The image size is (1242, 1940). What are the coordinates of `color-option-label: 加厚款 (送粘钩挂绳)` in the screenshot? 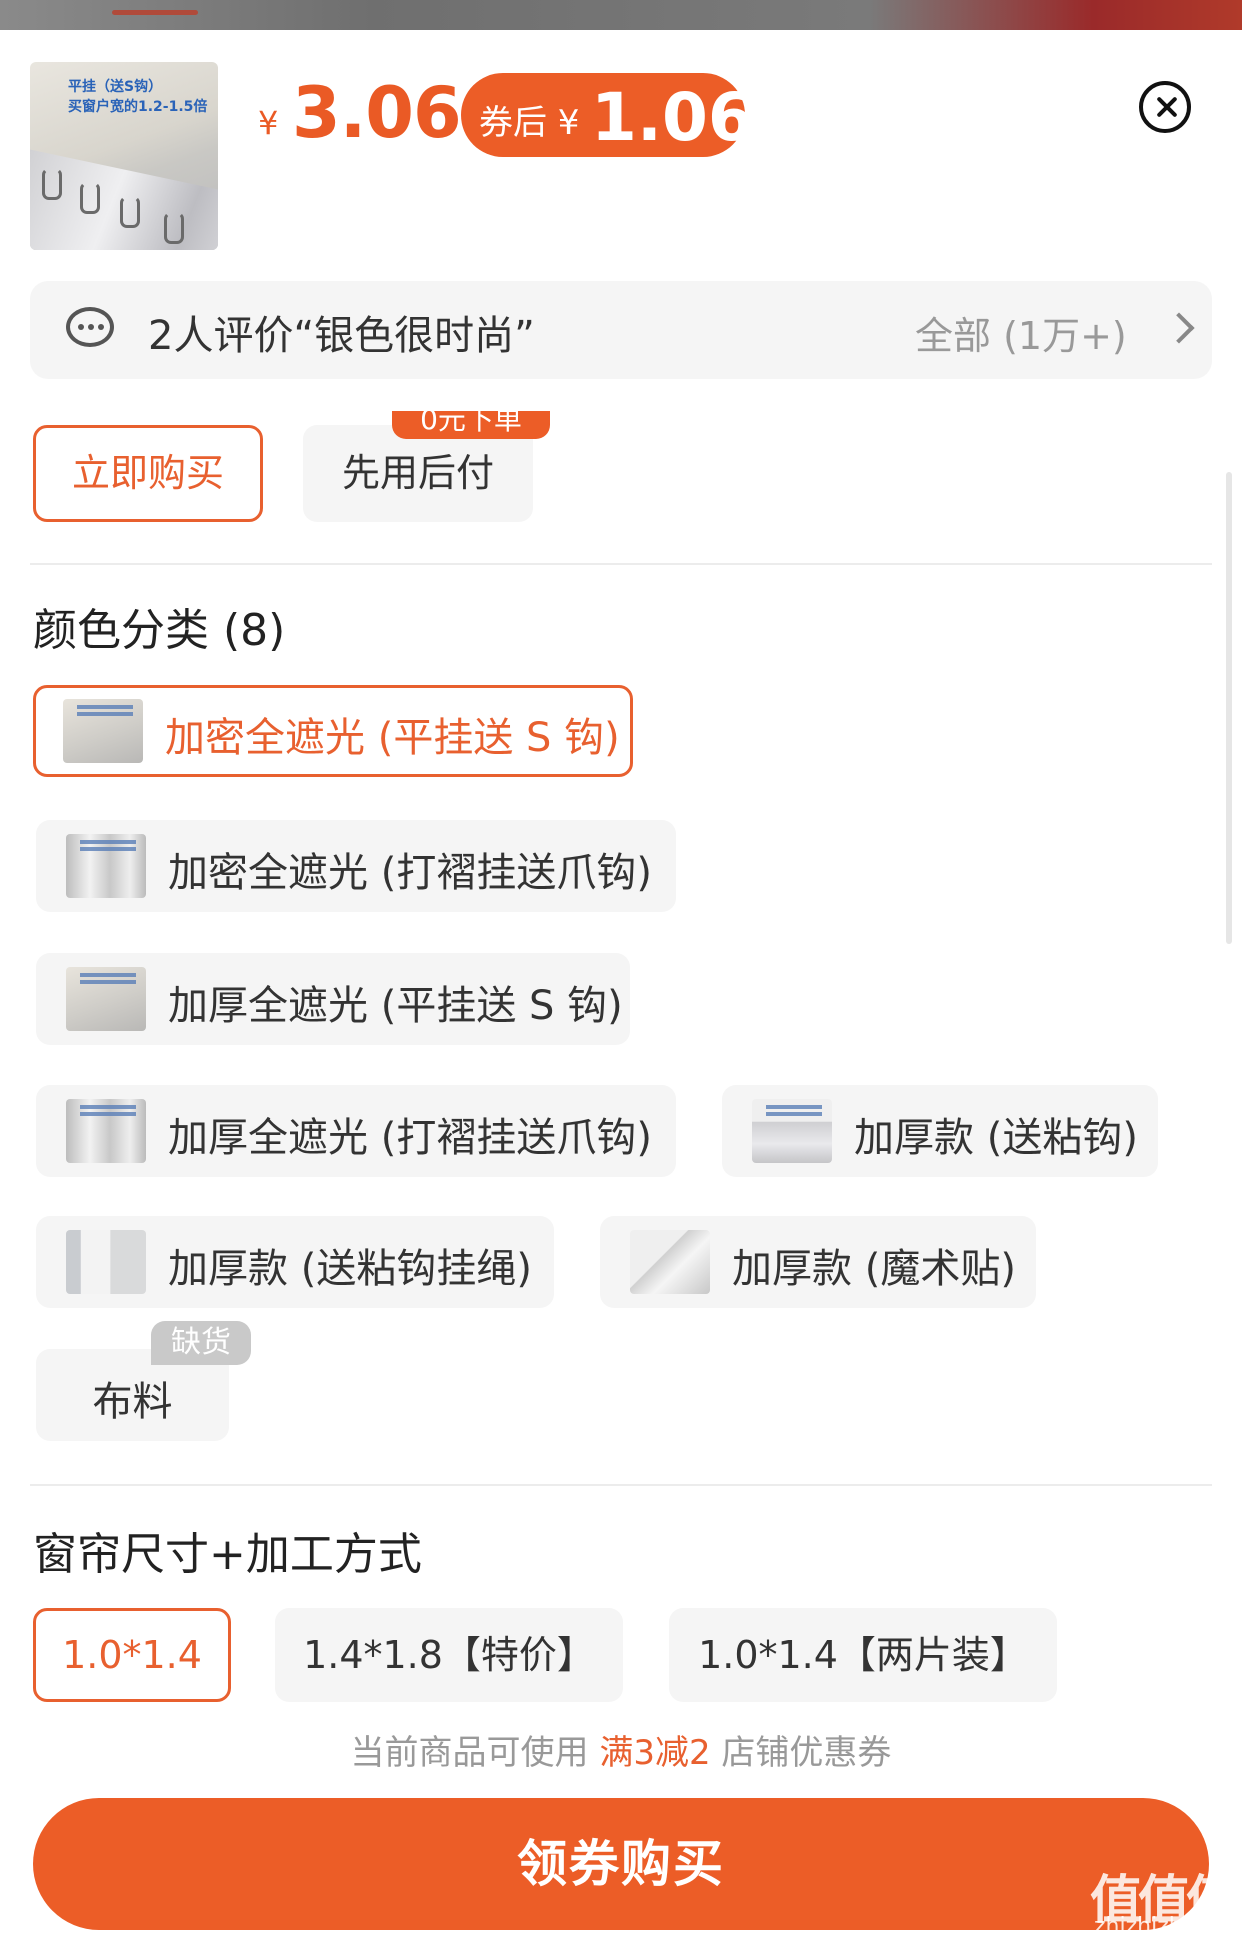 It's located at (350, 1269).